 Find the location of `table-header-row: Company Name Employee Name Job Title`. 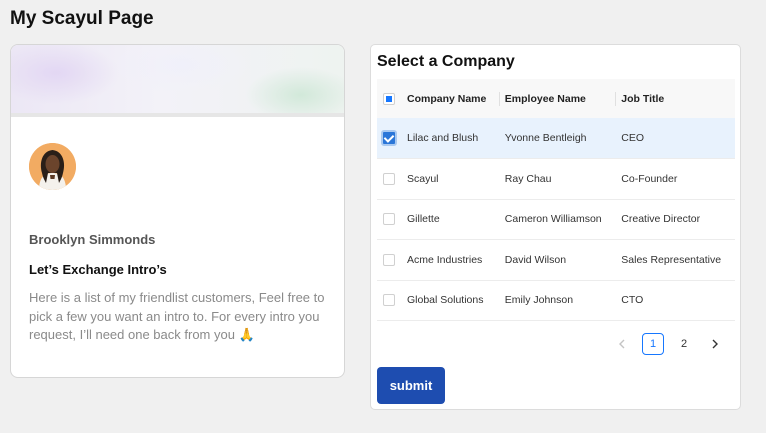

table-header-row: Company Name Employee Name Job Title is located at coordinates (556, 98).